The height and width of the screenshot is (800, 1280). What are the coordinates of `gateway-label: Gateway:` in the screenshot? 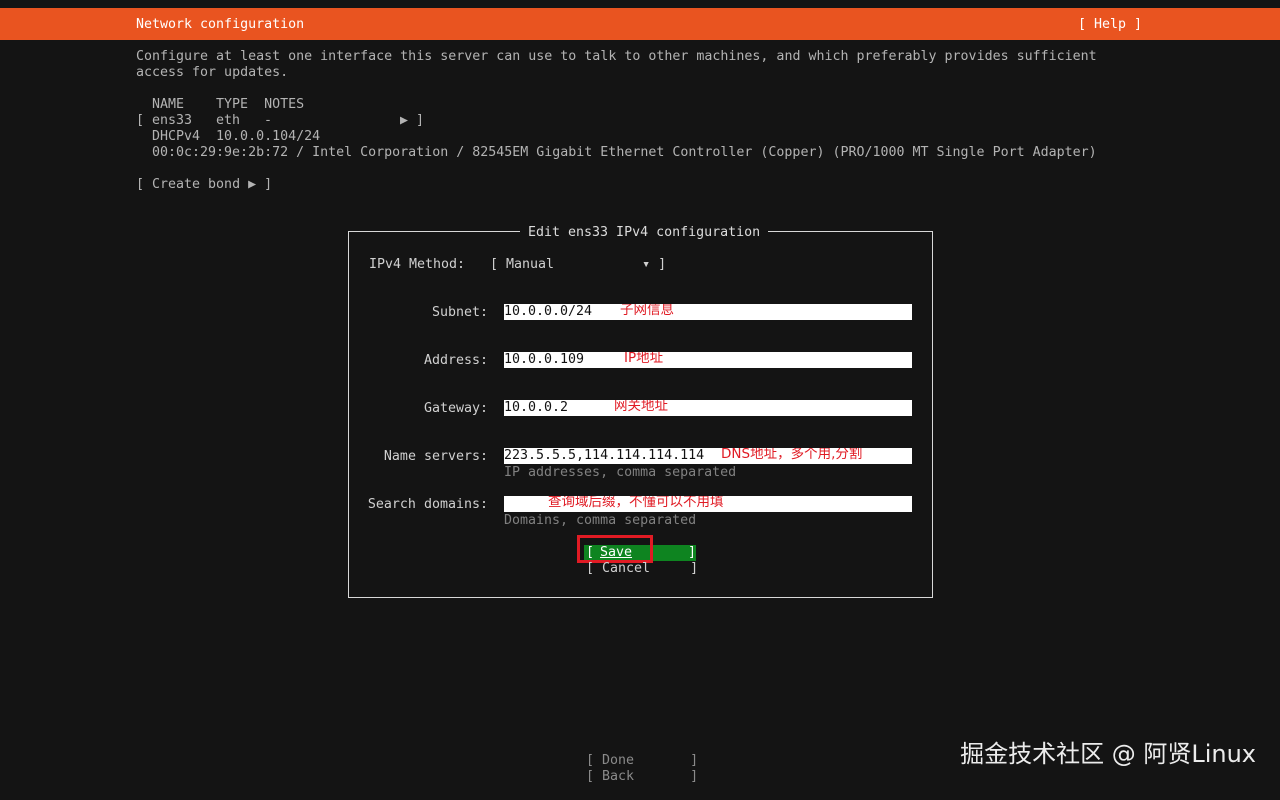 It's located at (455, 408).